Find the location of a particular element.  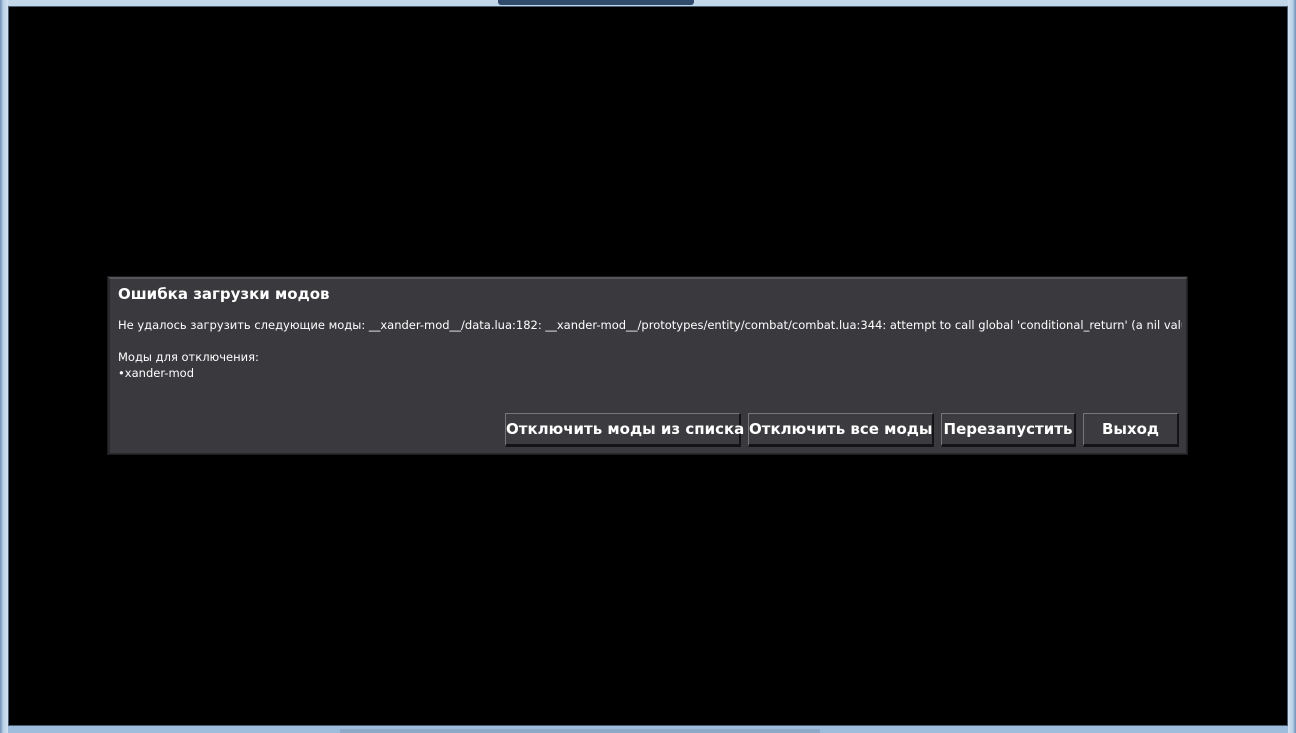

list-item: xander-mod is located at coordinates (156, 373).